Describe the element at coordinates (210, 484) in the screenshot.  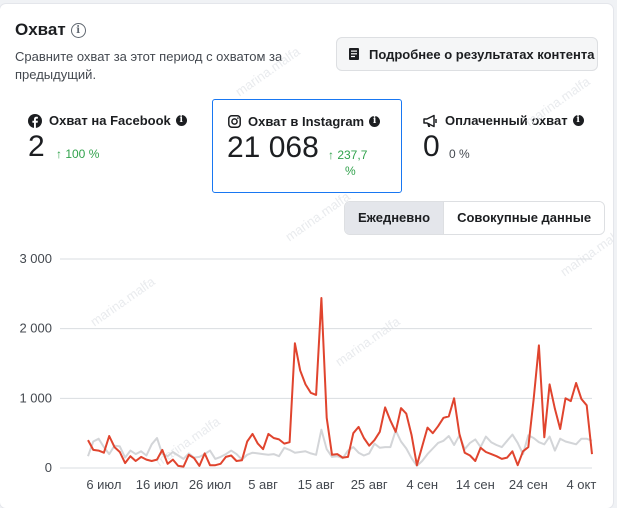
I see `x-tick-label: 26 июл` at that location.